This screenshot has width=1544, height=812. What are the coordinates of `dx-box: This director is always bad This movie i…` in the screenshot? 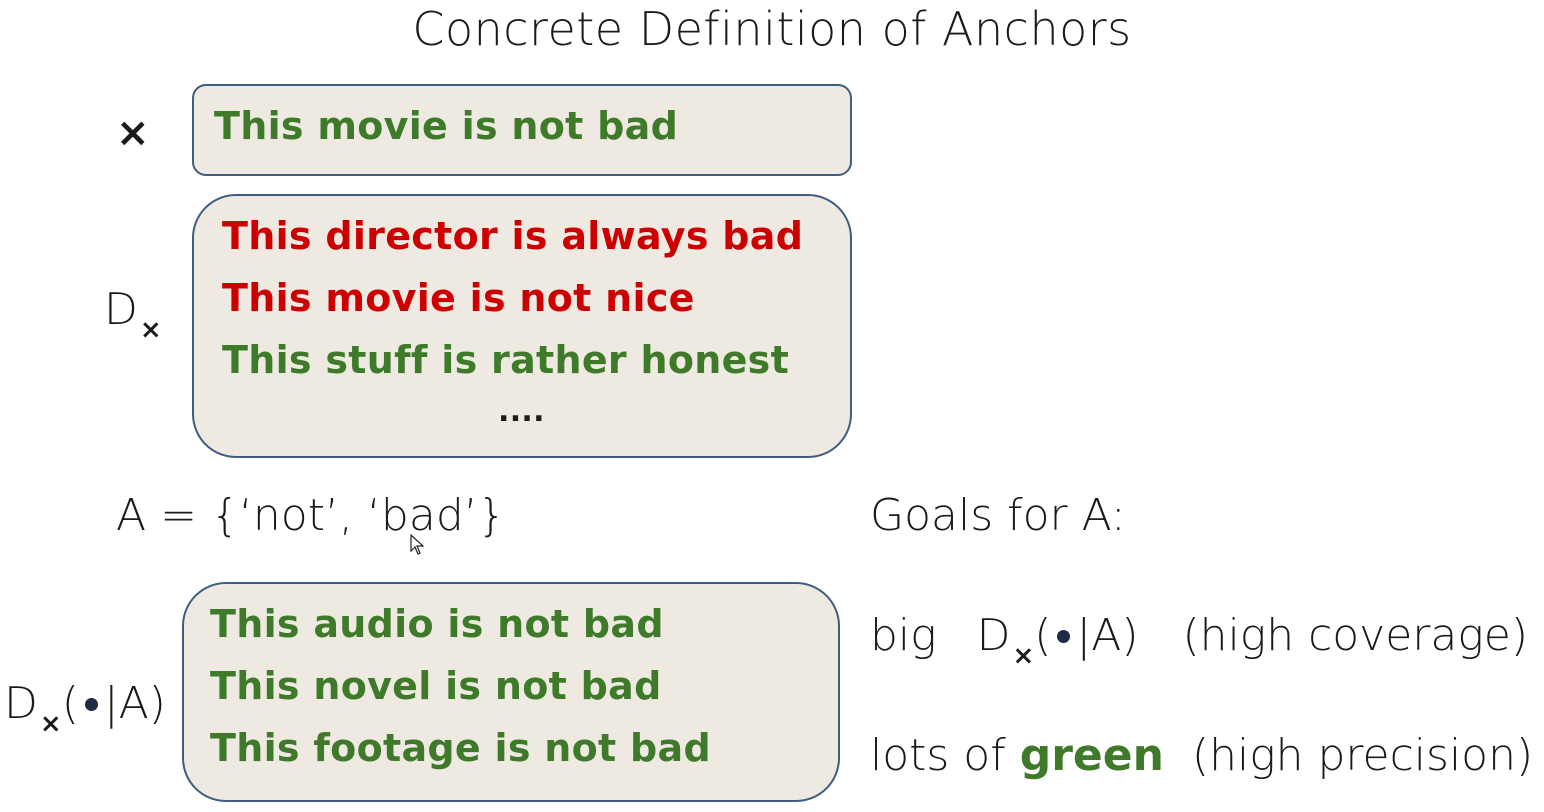 It's located at (522, 326).